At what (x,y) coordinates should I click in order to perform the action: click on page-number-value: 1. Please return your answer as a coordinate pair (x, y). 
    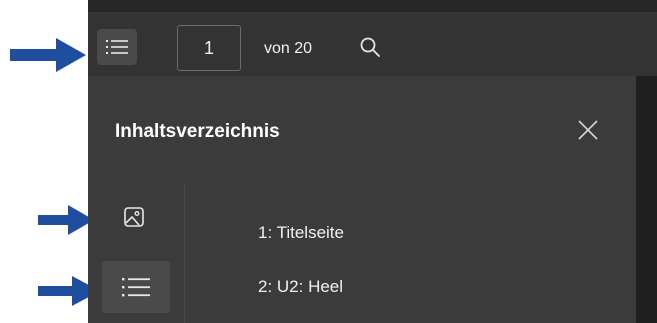
    Looking at the image, I should click on (208, 47).